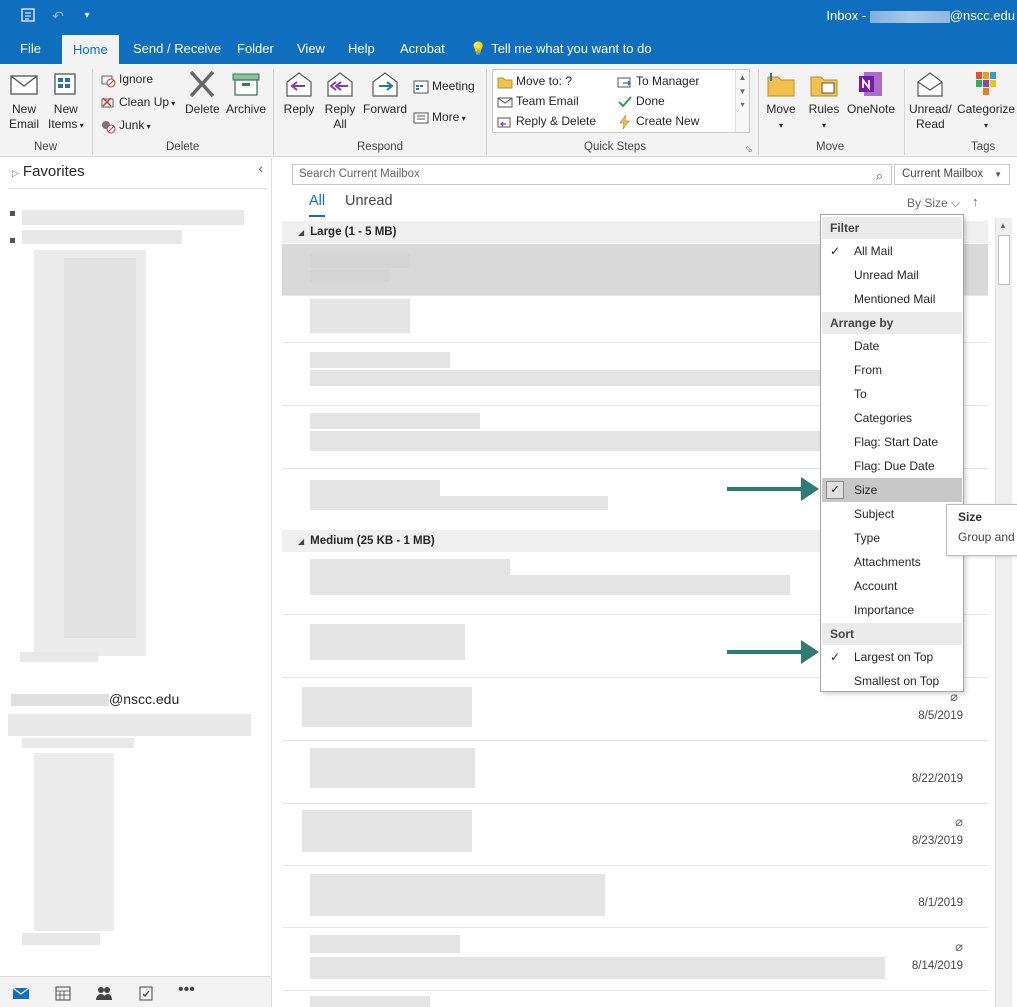 The width and height of the screenshot is (1017, 1007). Describe the element at coordinates (534, 81) in the screenshot. I see `qs-move-to: Move to: ?` at that location.